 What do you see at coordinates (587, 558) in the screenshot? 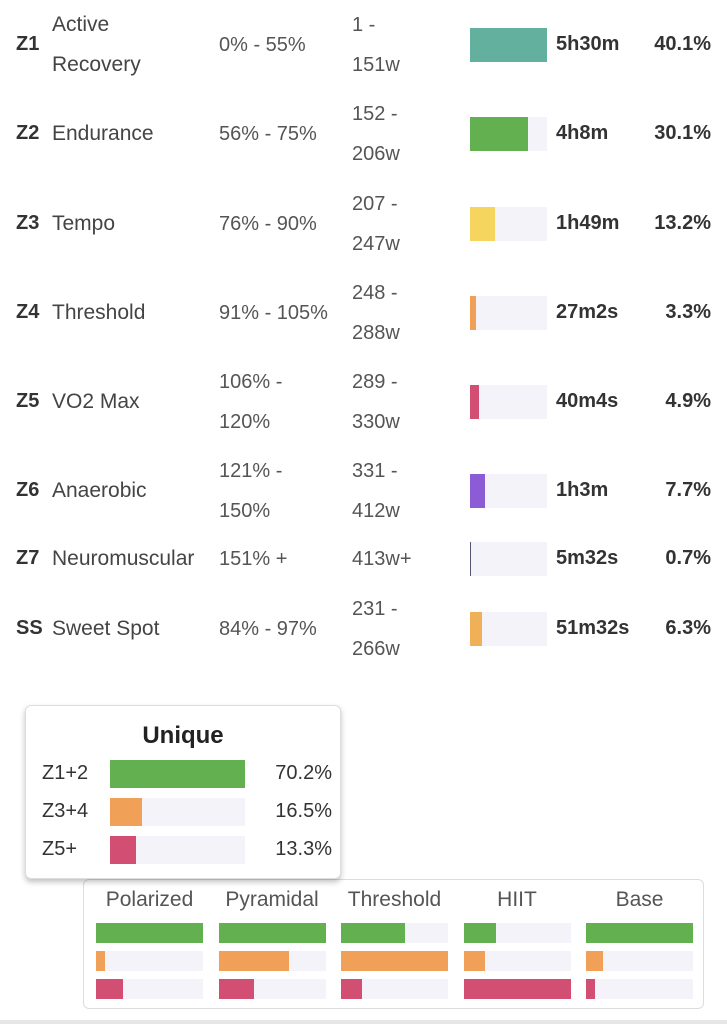
I see `zone-time: 5m32s` at bounding box center [587, 558].